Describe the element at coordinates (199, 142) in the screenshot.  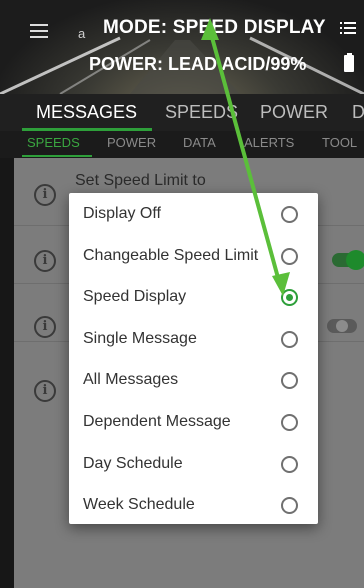
I see `subtab-data: DATA` at that location.